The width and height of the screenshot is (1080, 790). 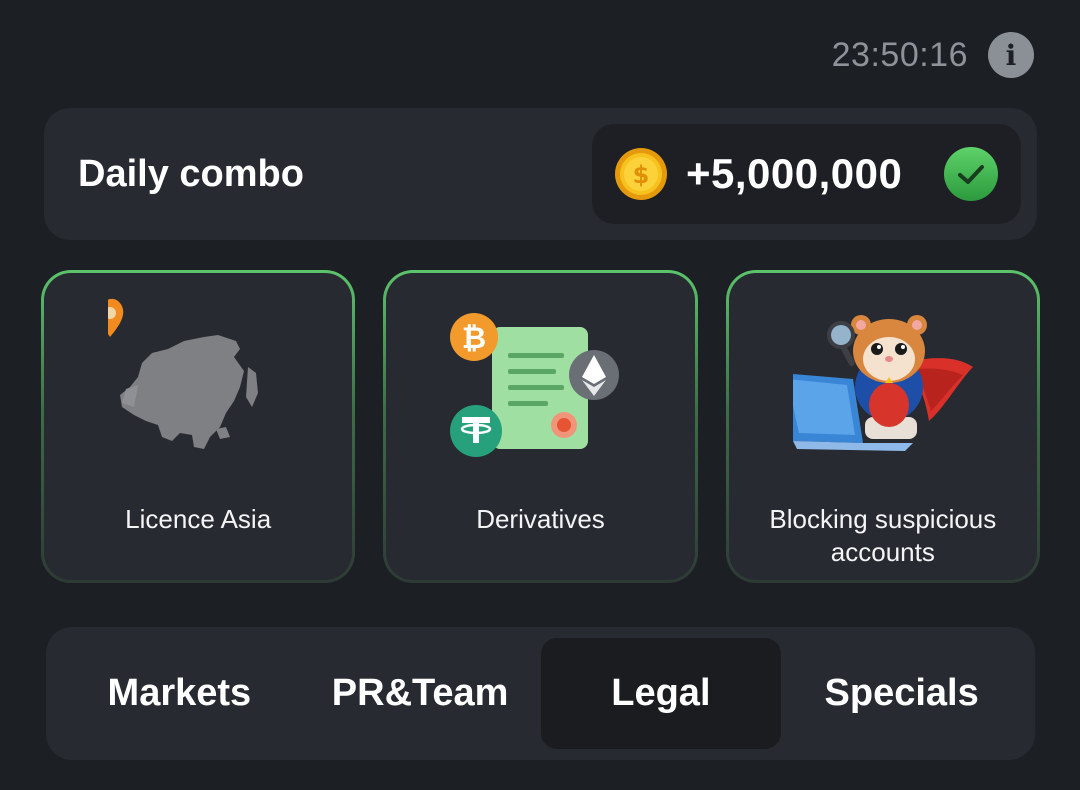 I want to click on card-label: Derivatives, so click(x=540, y=519).